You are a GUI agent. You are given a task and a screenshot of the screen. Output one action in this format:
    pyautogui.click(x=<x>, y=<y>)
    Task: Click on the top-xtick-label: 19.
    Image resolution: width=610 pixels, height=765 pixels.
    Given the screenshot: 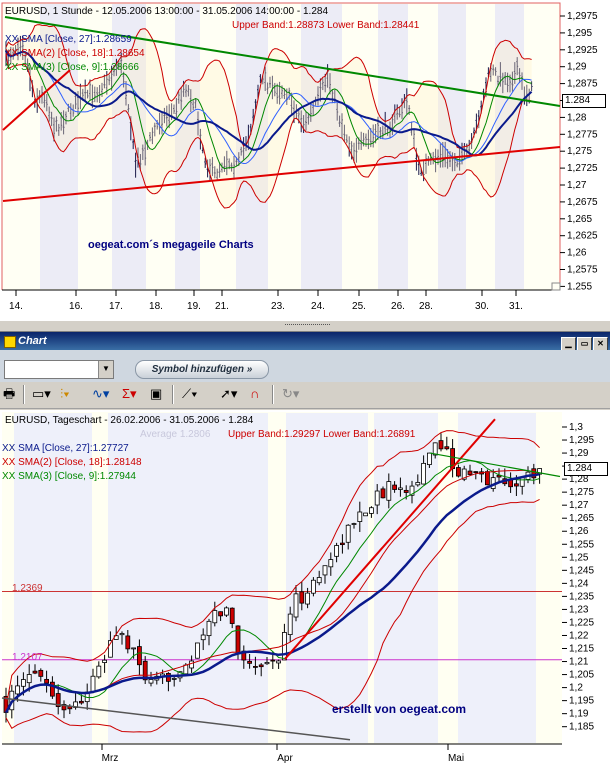 What is the action you would take?
    pyautogui.click(x=194, y=306)
    